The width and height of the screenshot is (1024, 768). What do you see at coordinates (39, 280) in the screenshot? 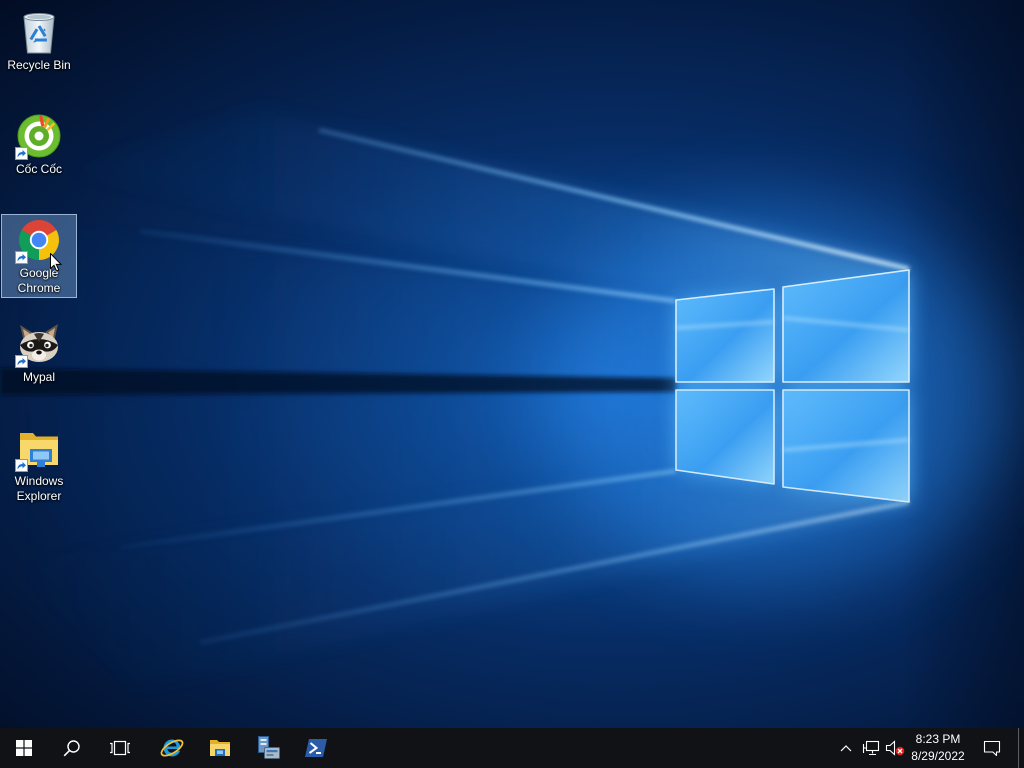
I see `desktop-icon-label: Google Chrome` at bounding box center [39, 280].